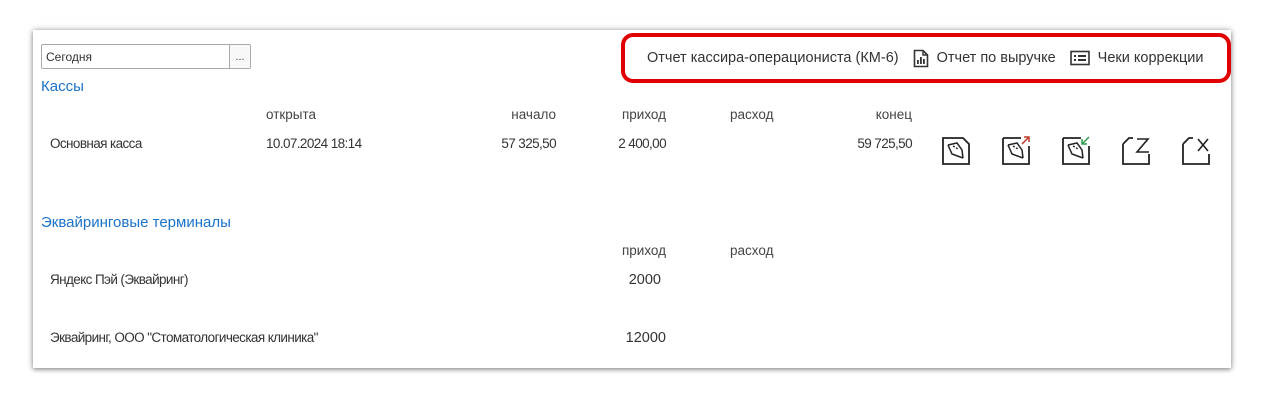  What do you see at coordinates (135, 56) in the screenshot?
I see `period-input` at bounding box center [135, 56].